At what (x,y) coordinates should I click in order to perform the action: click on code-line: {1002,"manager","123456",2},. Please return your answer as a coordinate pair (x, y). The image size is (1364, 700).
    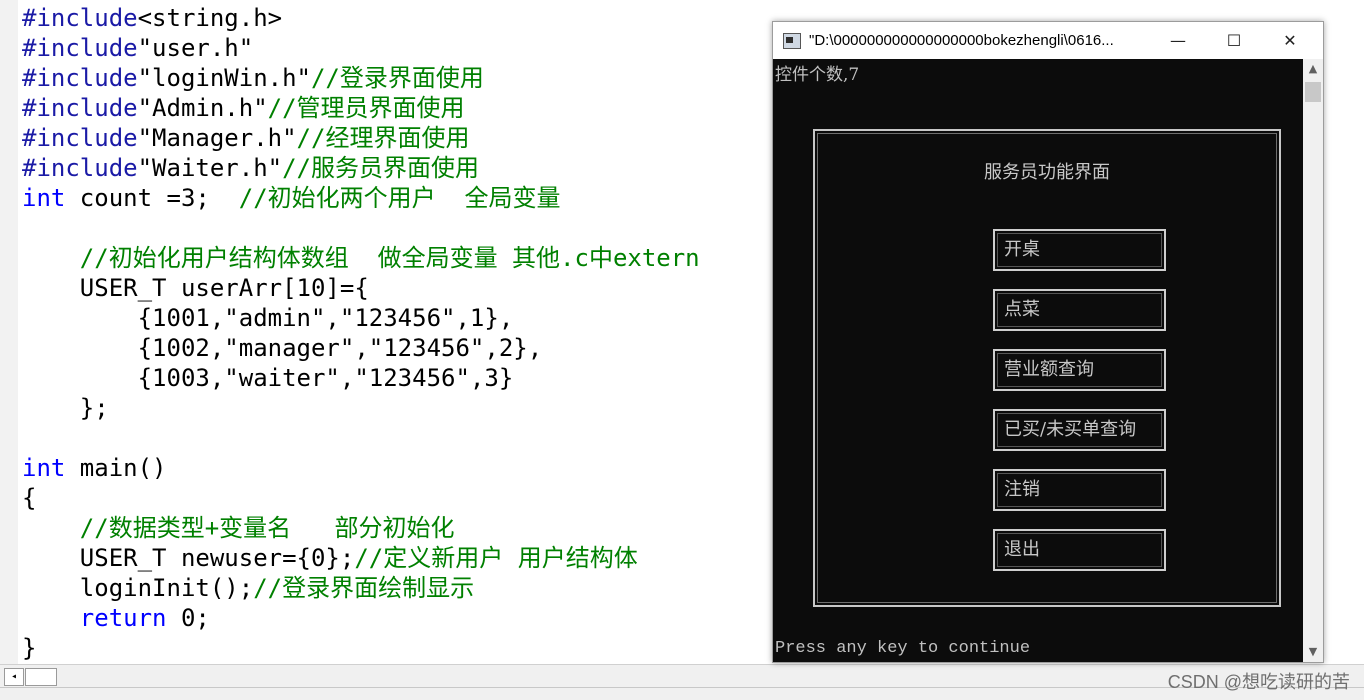
    Looking at the image, I should click on (361, 348).